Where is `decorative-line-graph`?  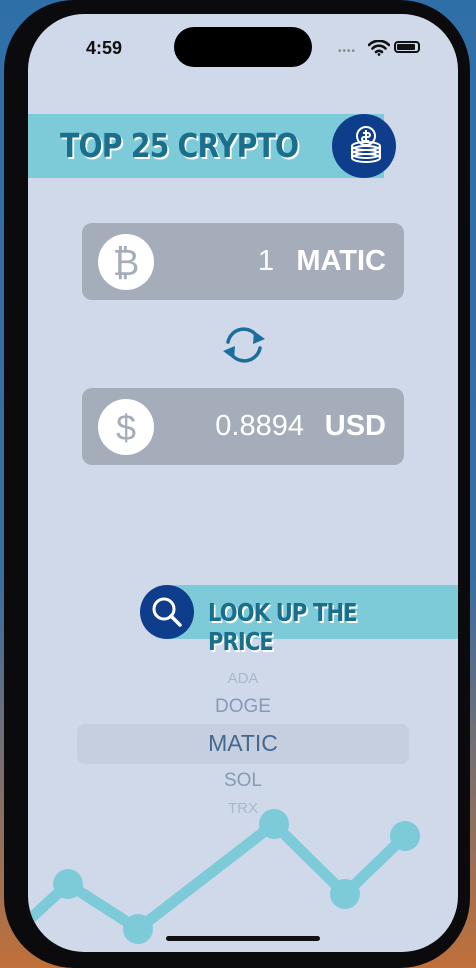
decorative-line-graph is located at coordinates (224, 876).